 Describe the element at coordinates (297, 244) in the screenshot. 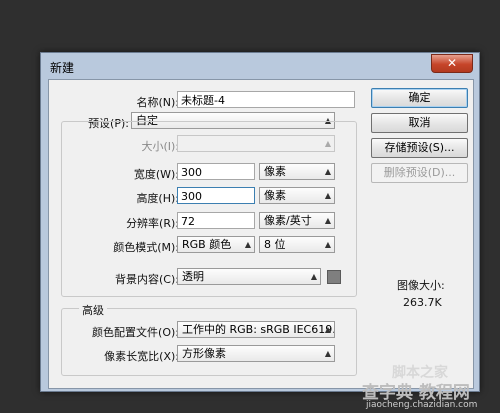

I see `bit-depth-select: 8 位 ▲` at that location.